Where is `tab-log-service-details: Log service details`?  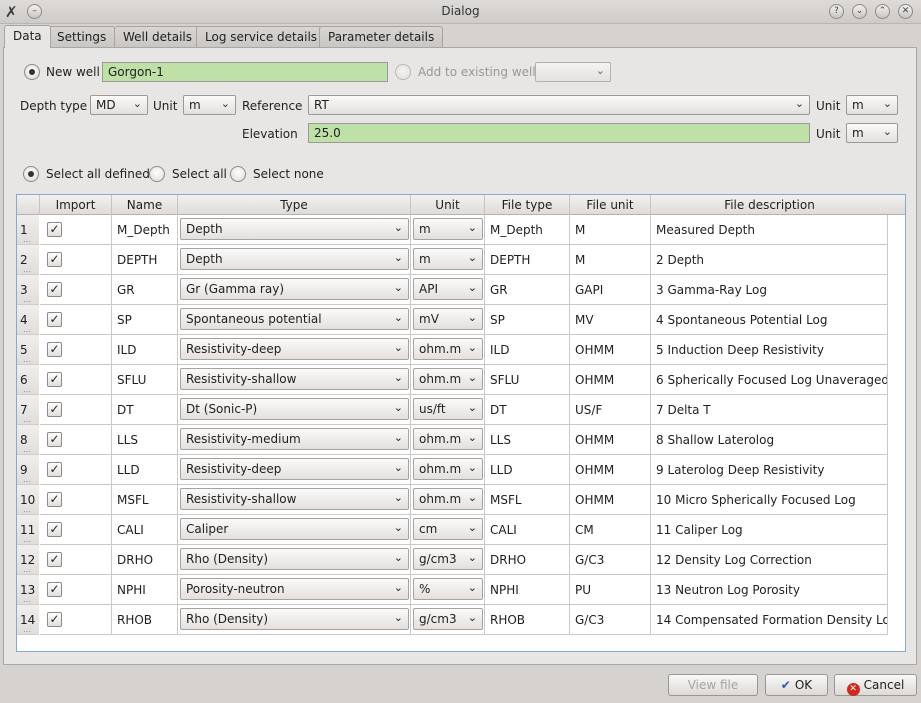 tab-log-service-details: Log service details is located at coordinates (261, 37).